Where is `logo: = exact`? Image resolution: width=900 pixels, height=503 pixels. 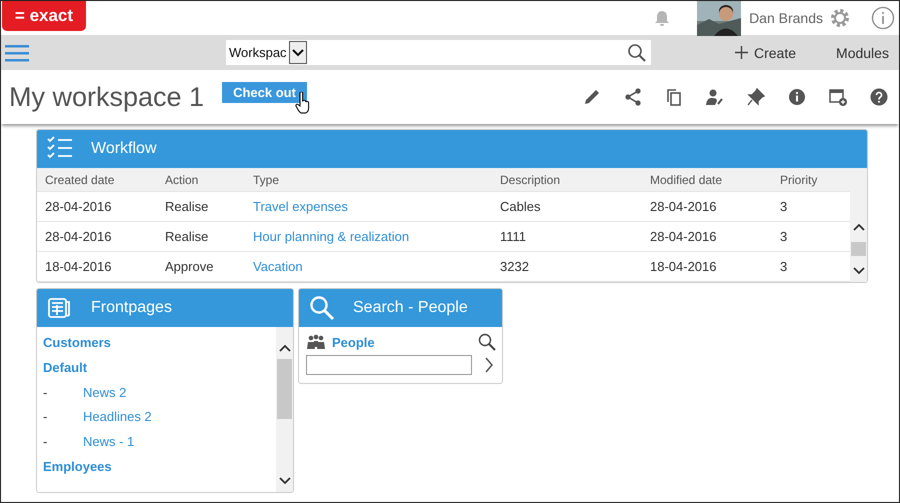 logo: = exact is located at coordinates (44, 16).